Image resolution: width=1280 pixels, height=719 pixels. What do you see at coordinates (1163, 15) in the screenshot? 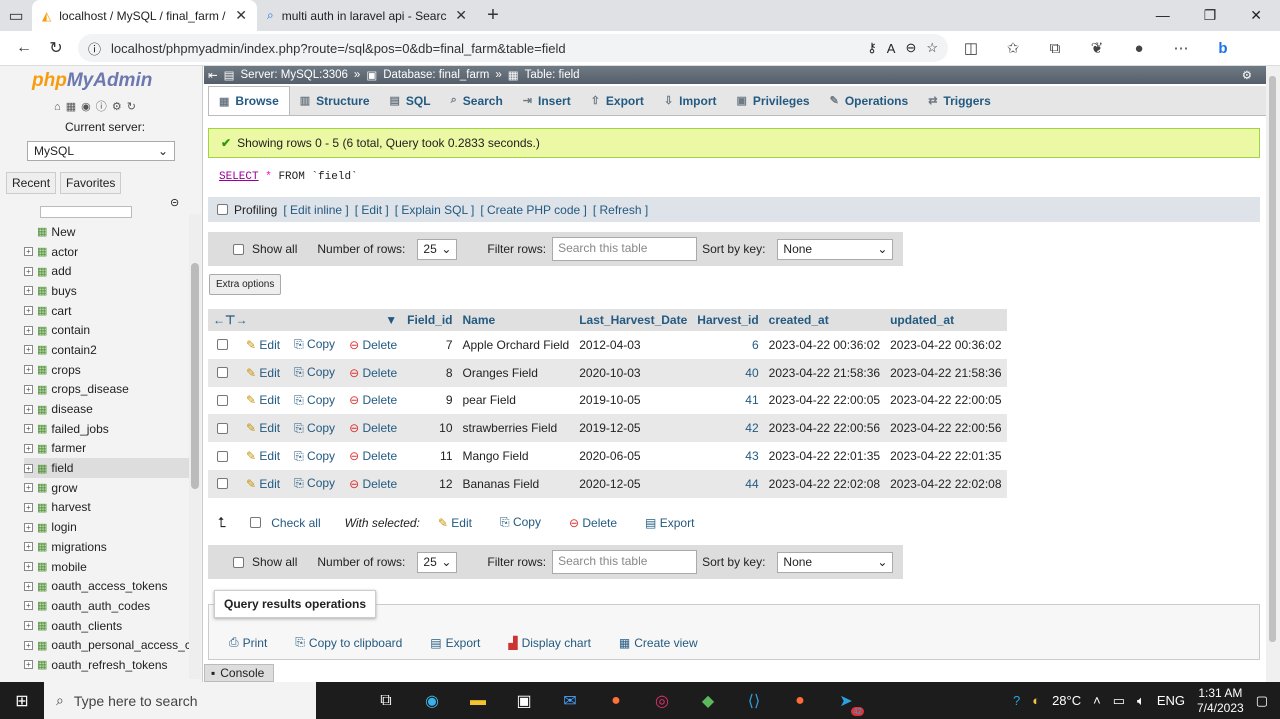
I see `minimize-icon: —` at bounding box center [1163, 15].